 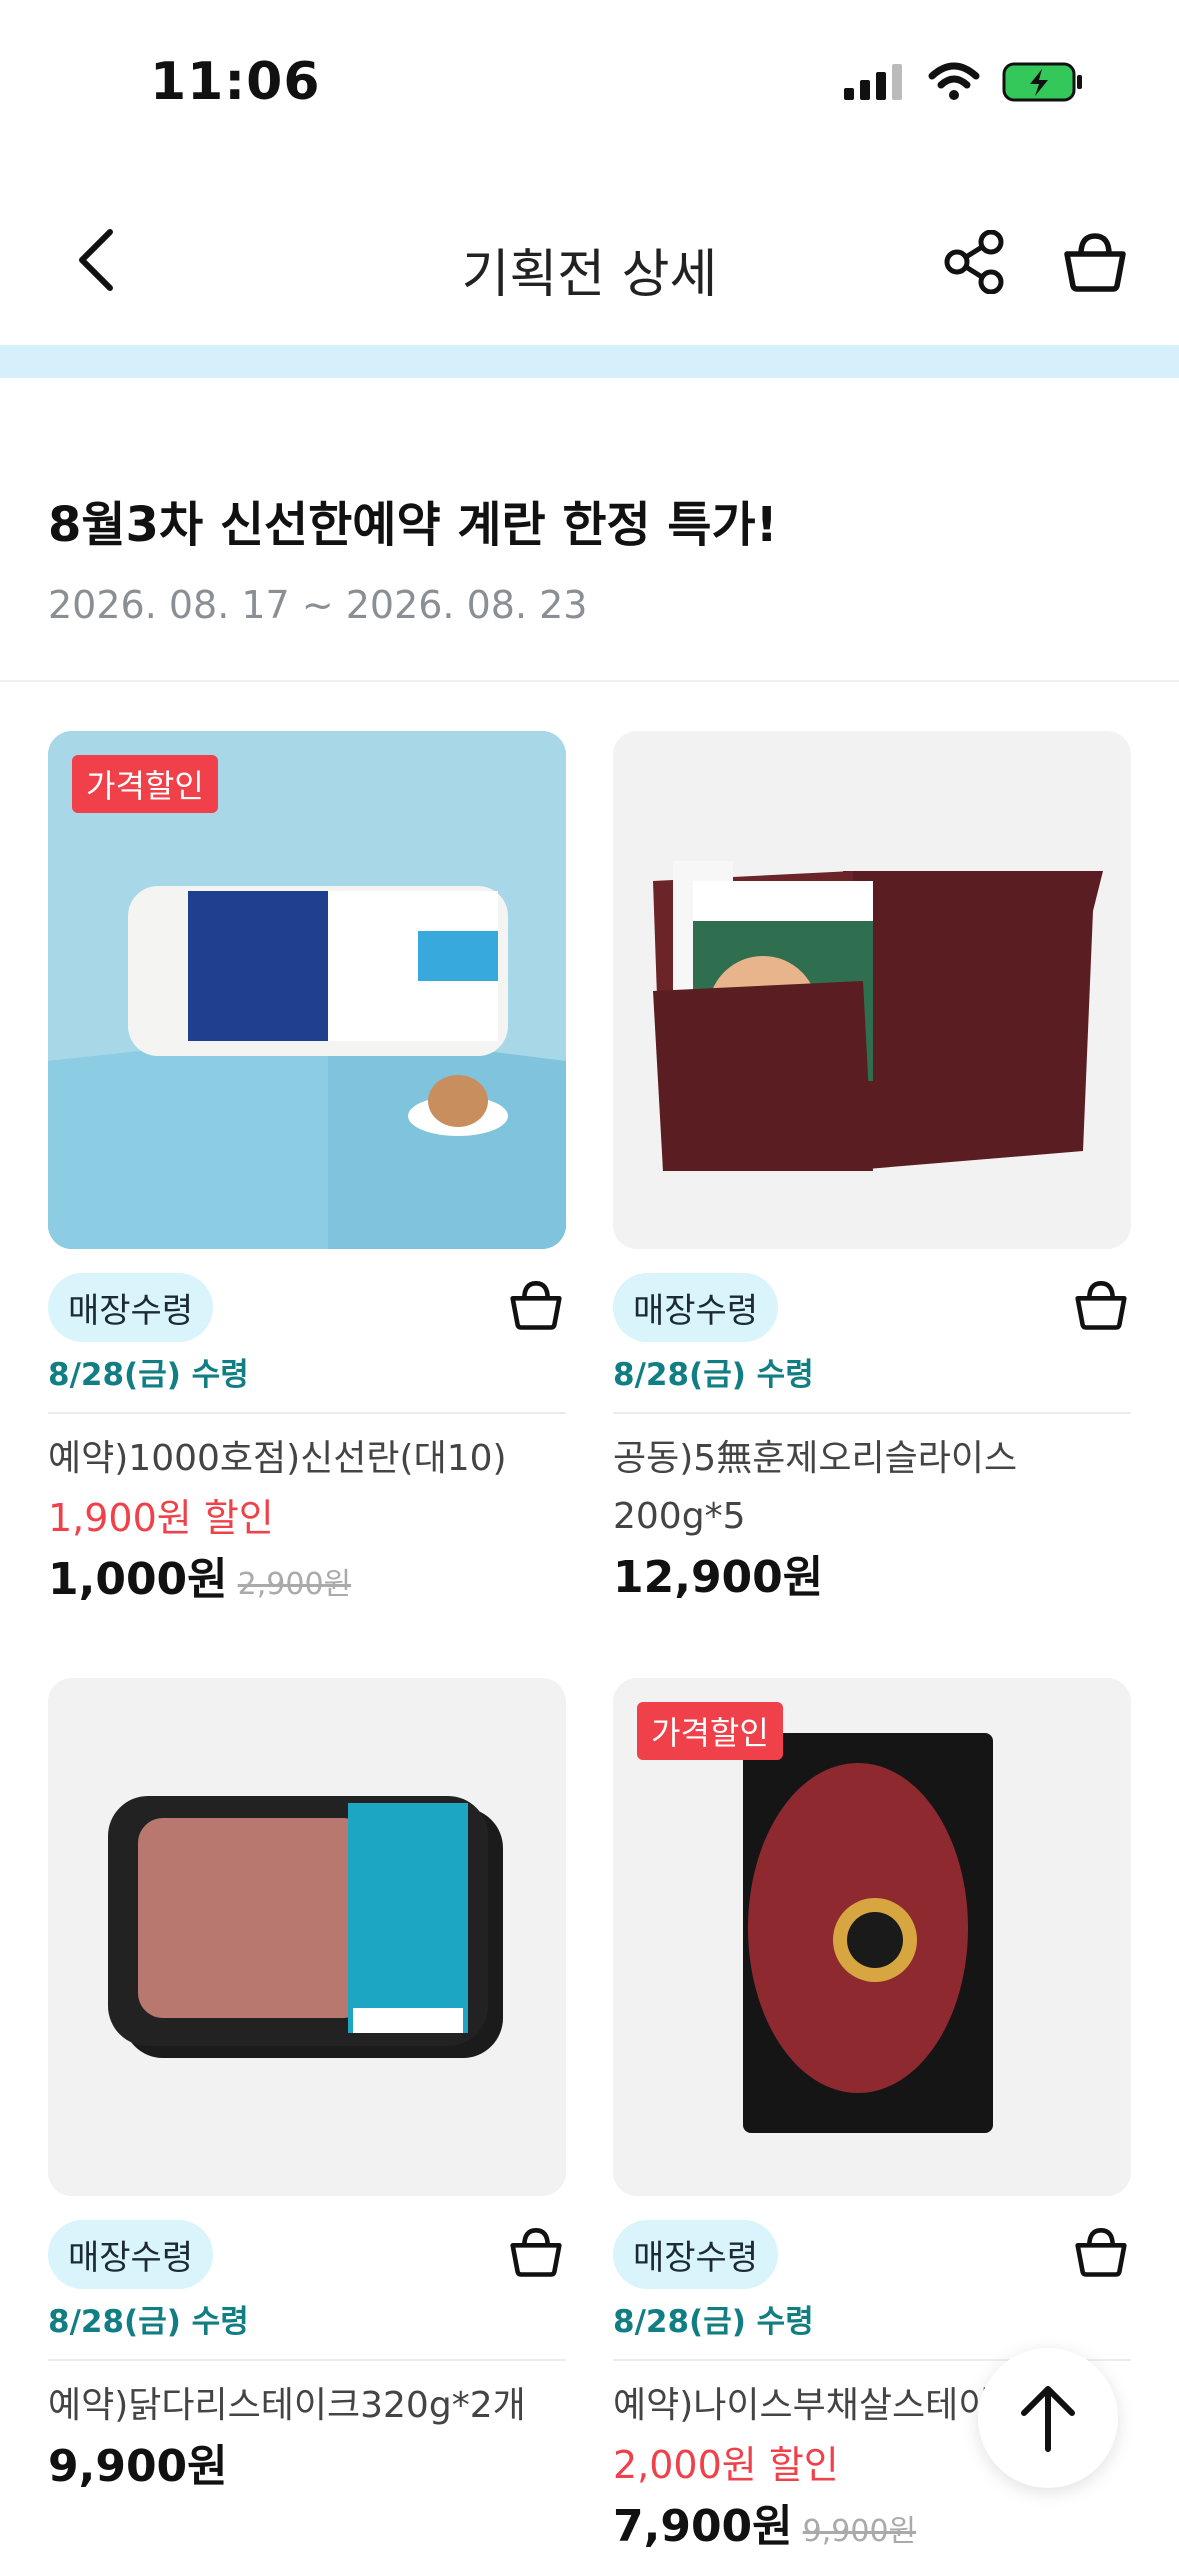 I want to click on product-card: 매장수령 8/28(금) 수령 예약)닭다리스테이크320g*2개 9,900원, so click(x=307, y=2088).